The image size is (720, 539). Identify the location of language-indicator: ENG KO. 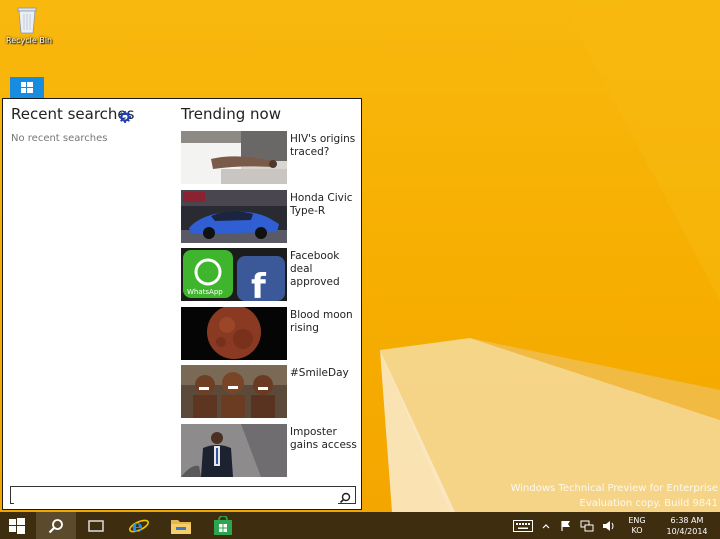
(637, 525).